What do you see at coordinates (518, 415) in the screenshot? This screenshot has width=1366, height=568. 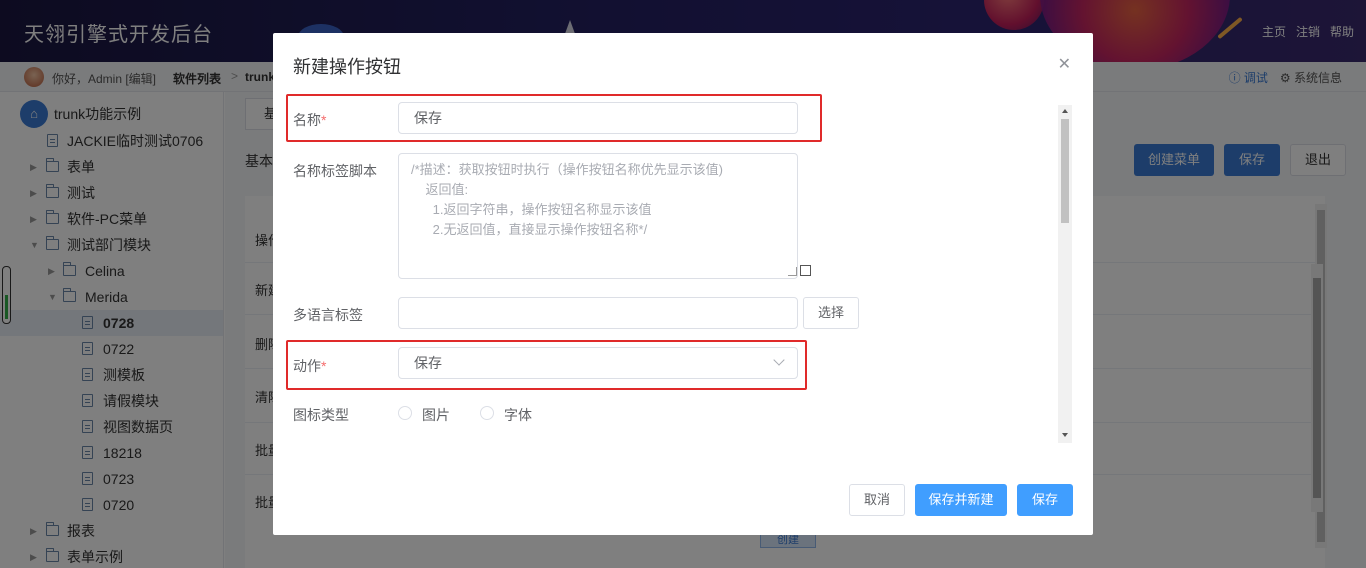 I see `radio-font-label: 字体` at bounding box center [518, 415].